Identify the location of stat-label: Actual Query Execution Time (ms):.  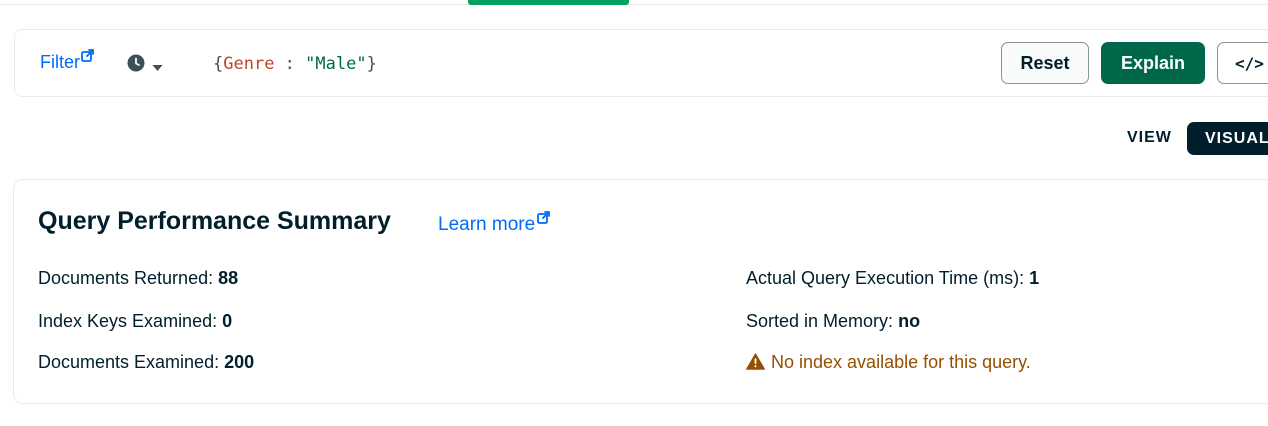
(885, 278).